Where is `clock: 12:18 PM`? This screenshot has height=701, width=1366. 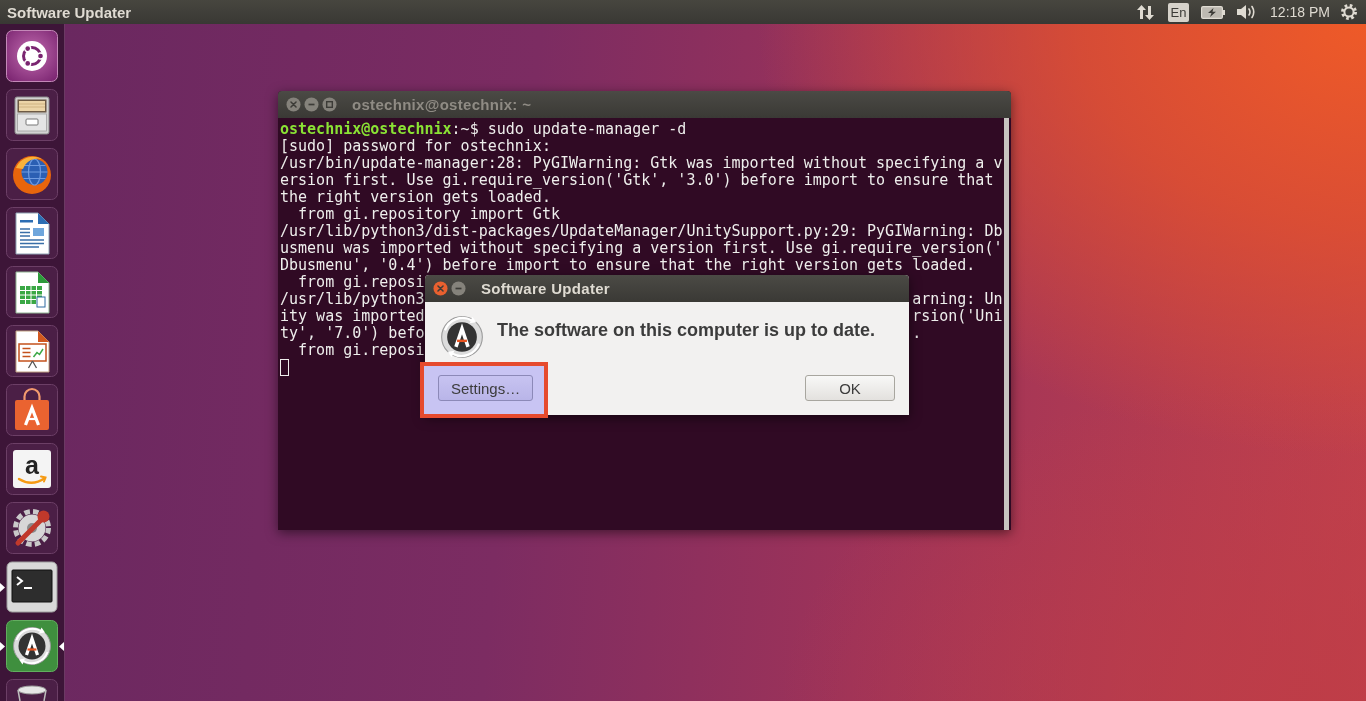
clock: 12:18 PM is located at coordinates (1300, 12).